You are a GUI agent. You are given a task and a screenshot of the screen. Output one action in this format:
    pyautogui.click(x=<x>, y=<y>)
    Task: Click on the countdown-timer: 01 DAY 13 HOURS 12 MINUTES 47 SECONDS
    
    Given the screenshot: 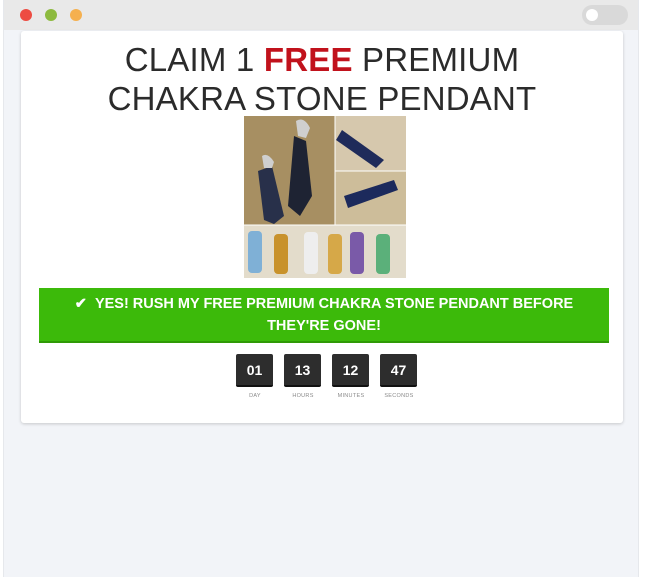 What is the action you would take?
    pyautogui.click(x=322, y=379)
    